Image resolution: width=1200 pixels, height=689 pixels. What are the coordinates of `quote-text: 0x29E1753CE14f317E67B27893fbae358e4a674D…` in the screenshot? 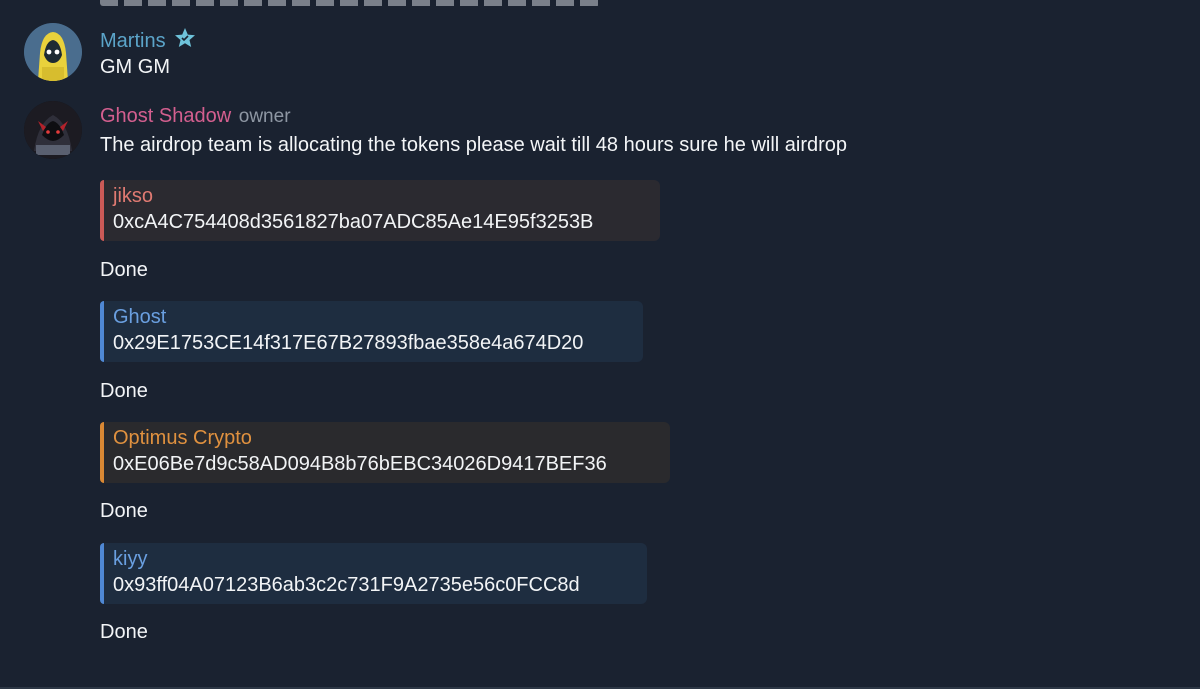 It's located at (348, 343).